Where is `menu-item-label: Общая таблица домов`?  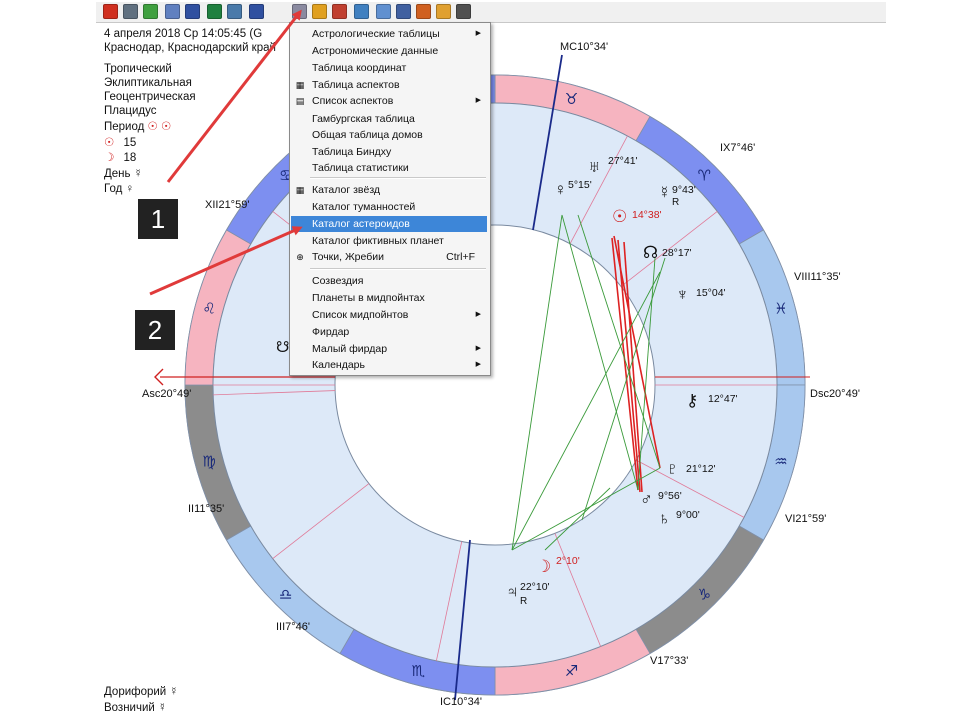
menu-item-label: Общая таблица домов is located at coordinates (367, 135).